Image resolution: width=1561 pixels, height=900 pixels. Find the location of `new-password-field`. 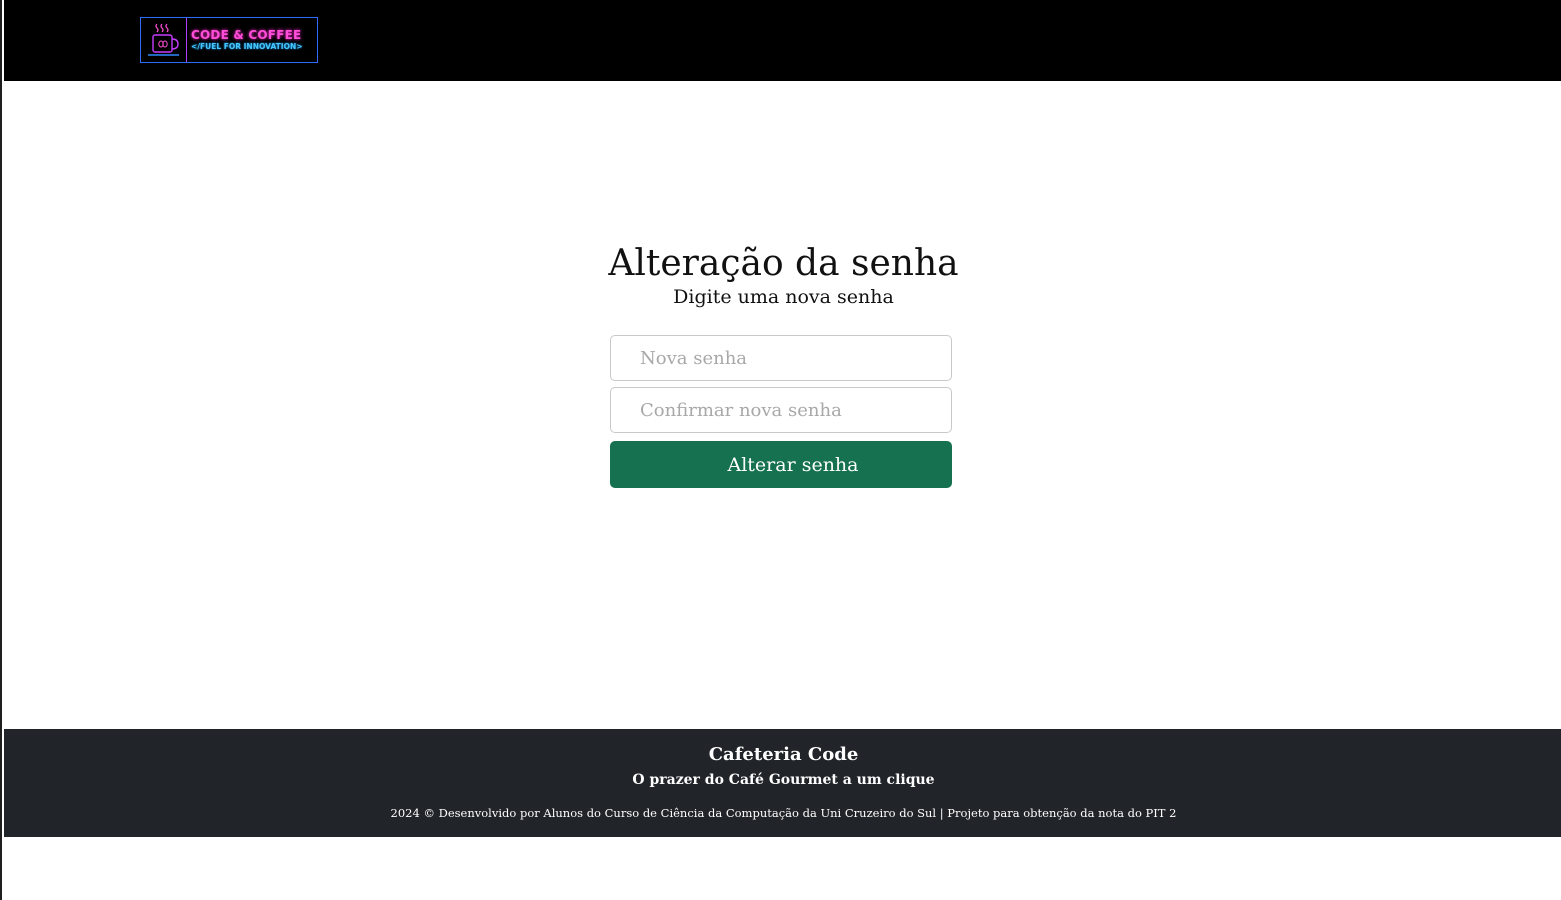

new-password-field is located at coordinates (781, 358).